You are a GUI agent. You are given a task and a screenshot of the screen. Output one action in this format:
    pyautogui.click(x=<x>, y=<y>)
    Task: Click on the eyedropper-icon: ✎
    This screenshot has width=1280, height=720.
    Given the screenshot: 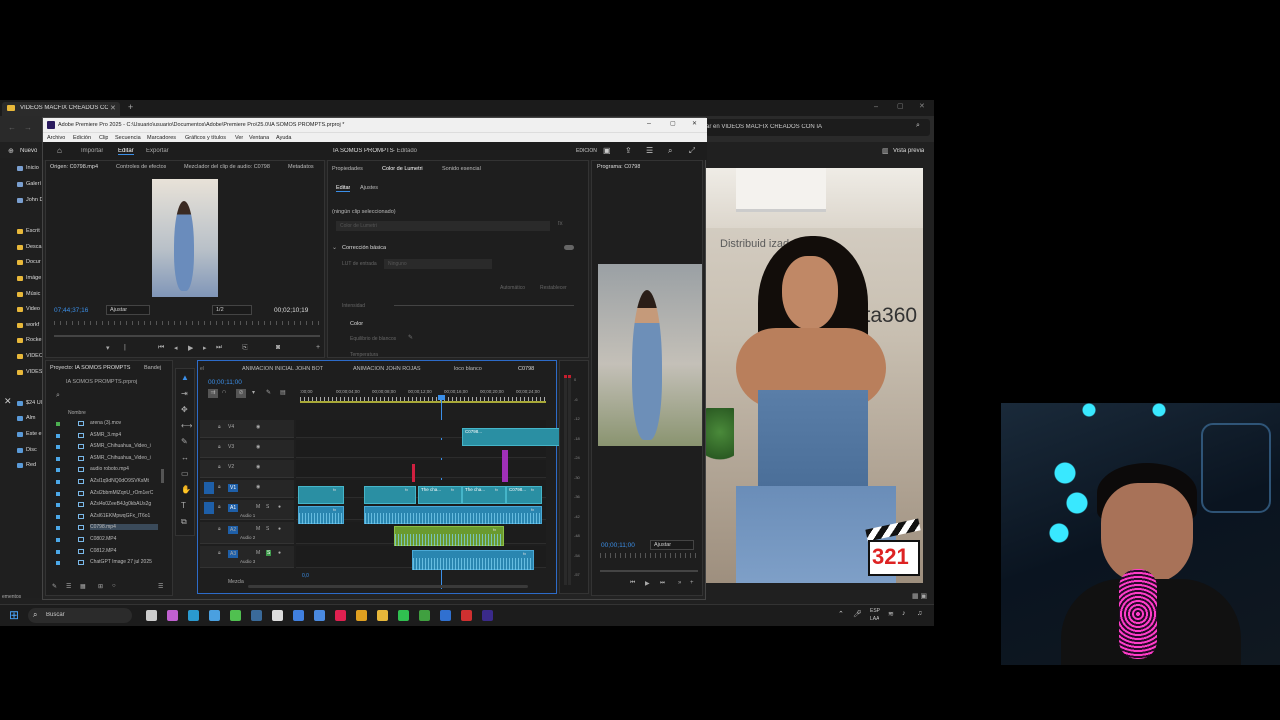 What is the action you would take?
    pyautogui.click(x=410, y=337)
    